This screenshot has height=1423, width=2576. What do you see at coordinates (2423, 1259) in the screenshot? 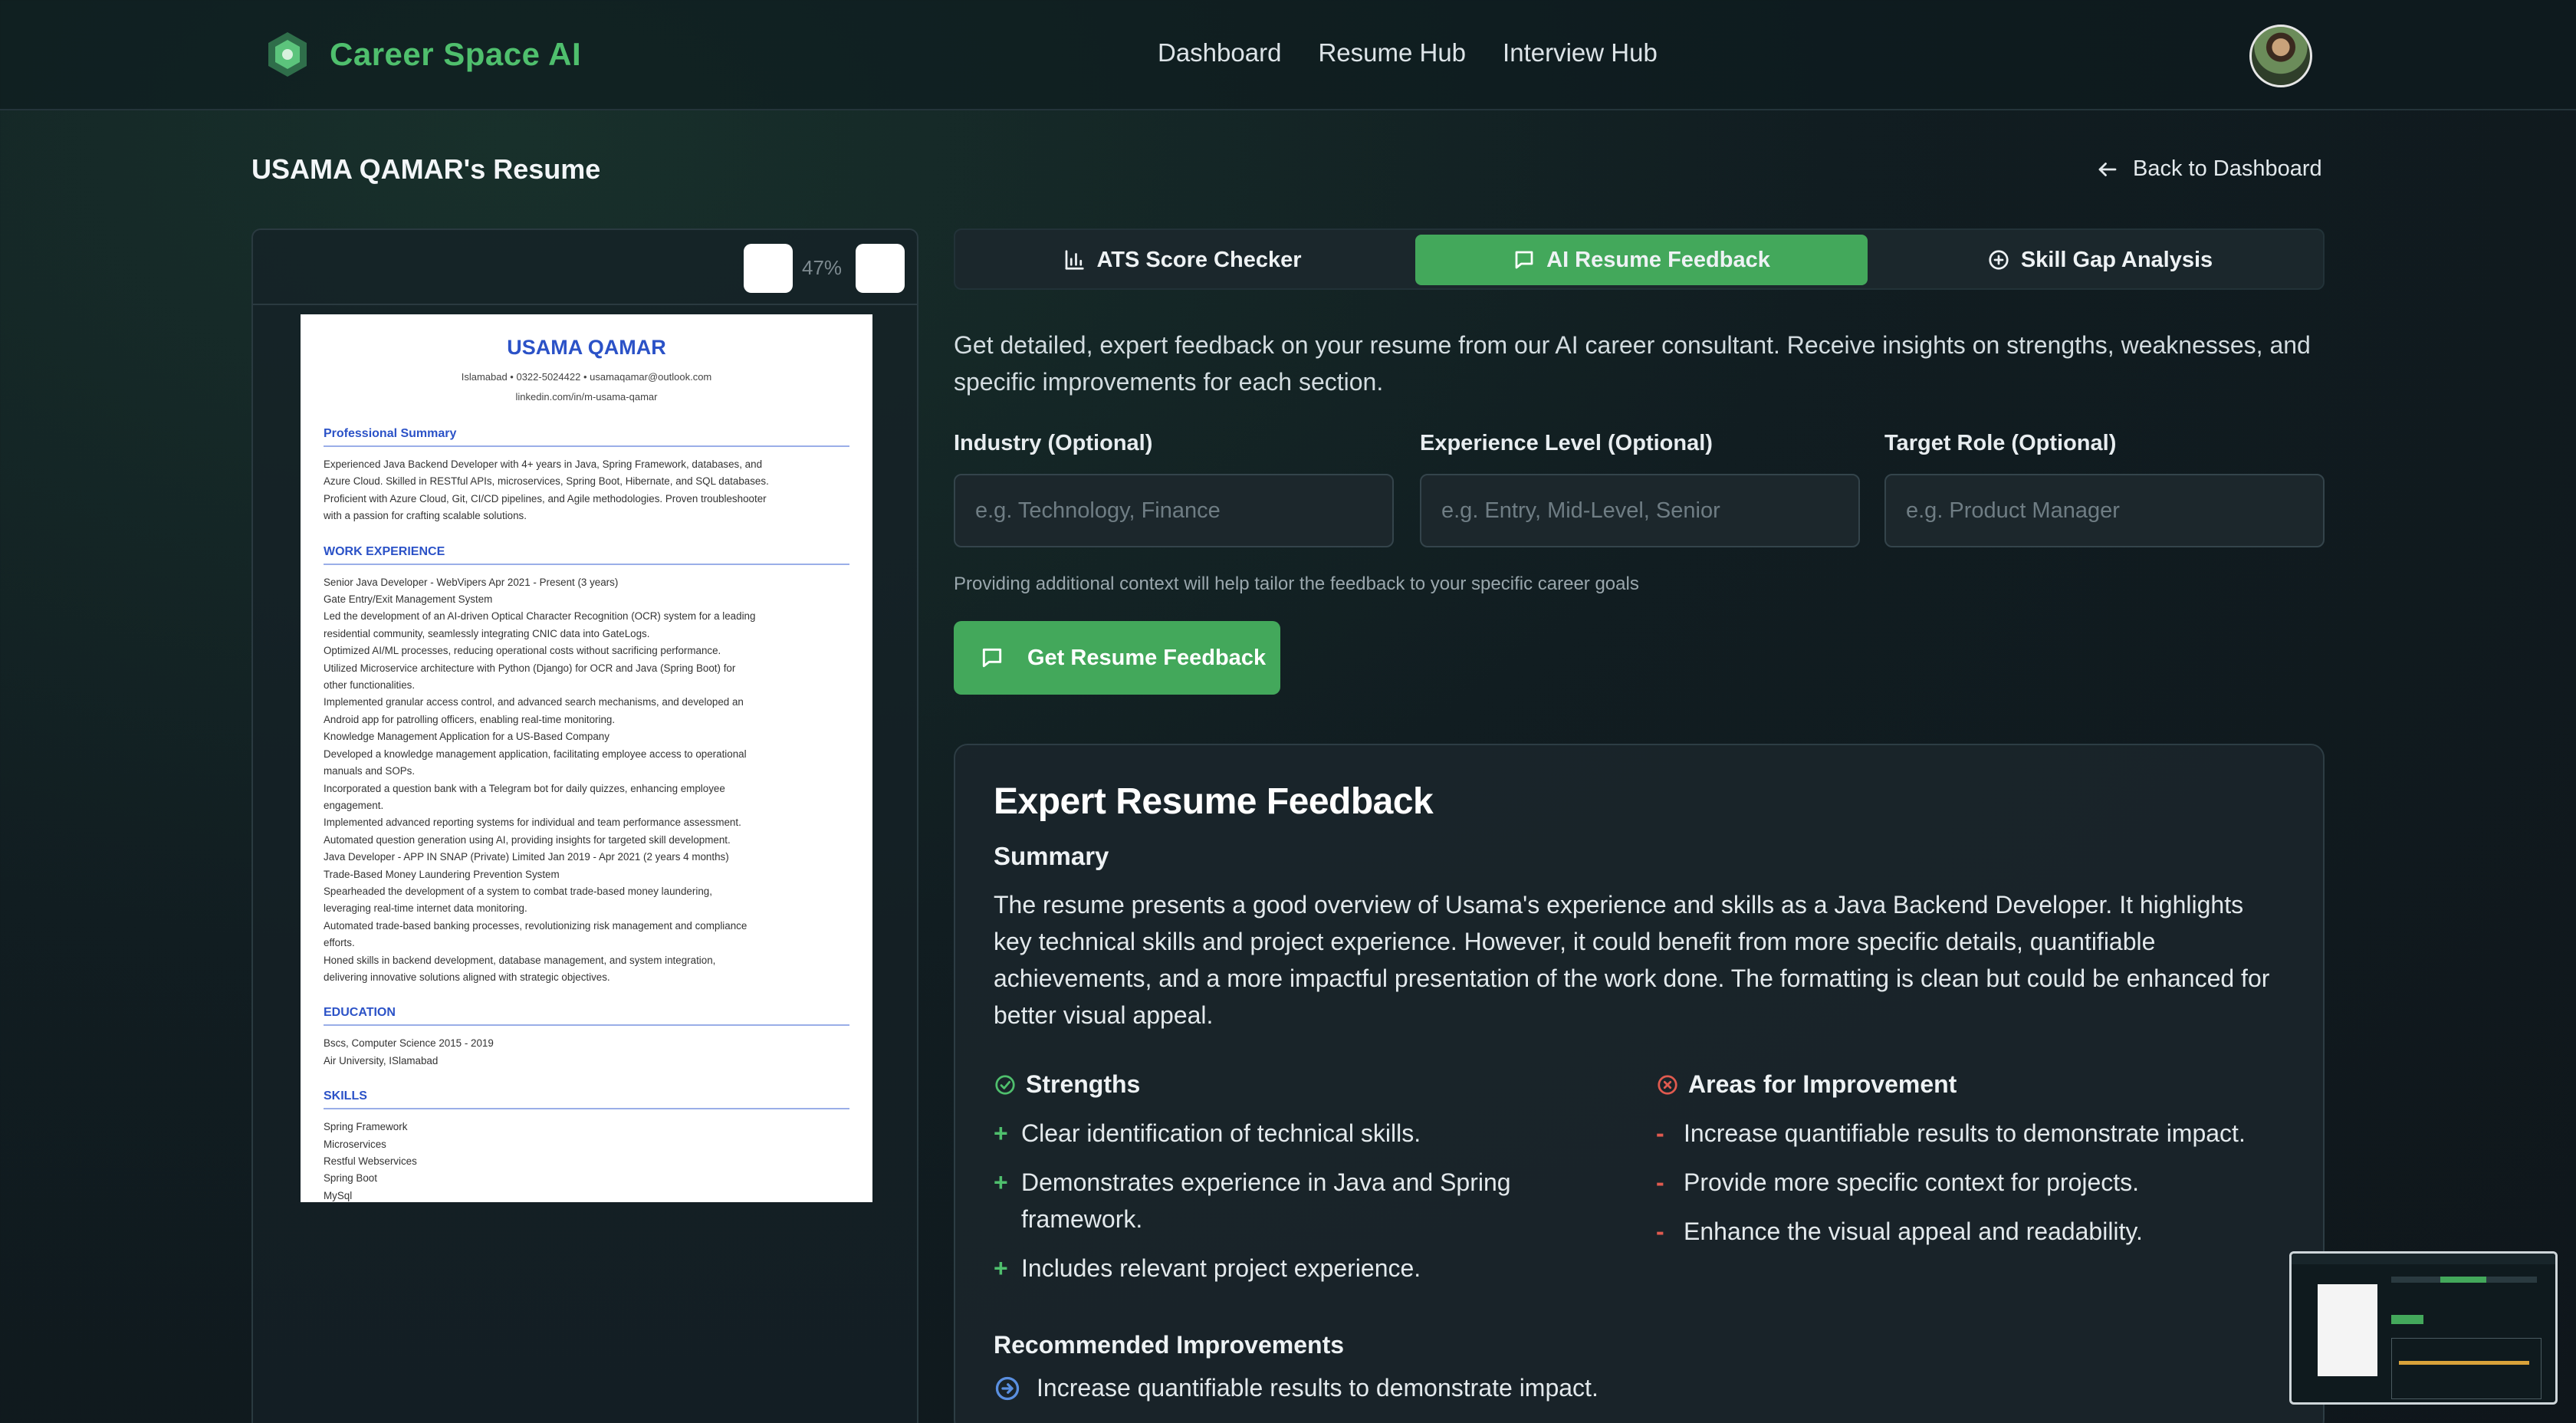
I see `thumbnail-bar` at bounding box center [2423, 1259].